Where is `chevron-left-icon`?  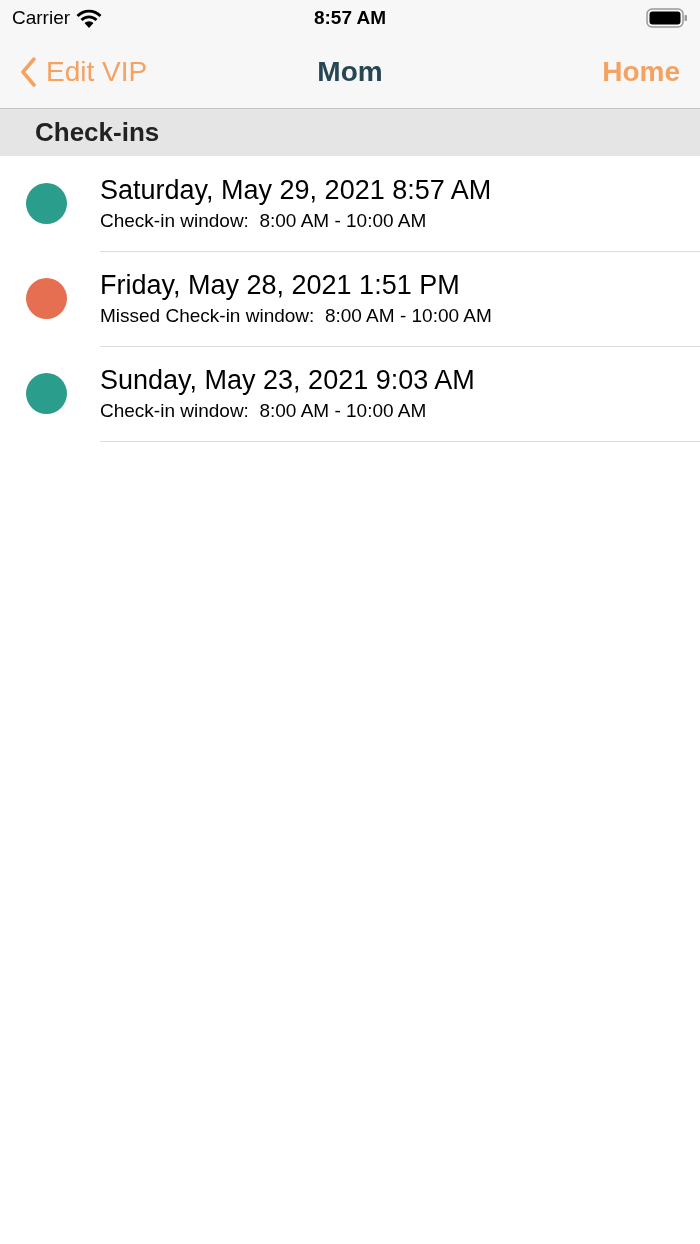 chevron-left-icon is located at coordinates (28, 72).